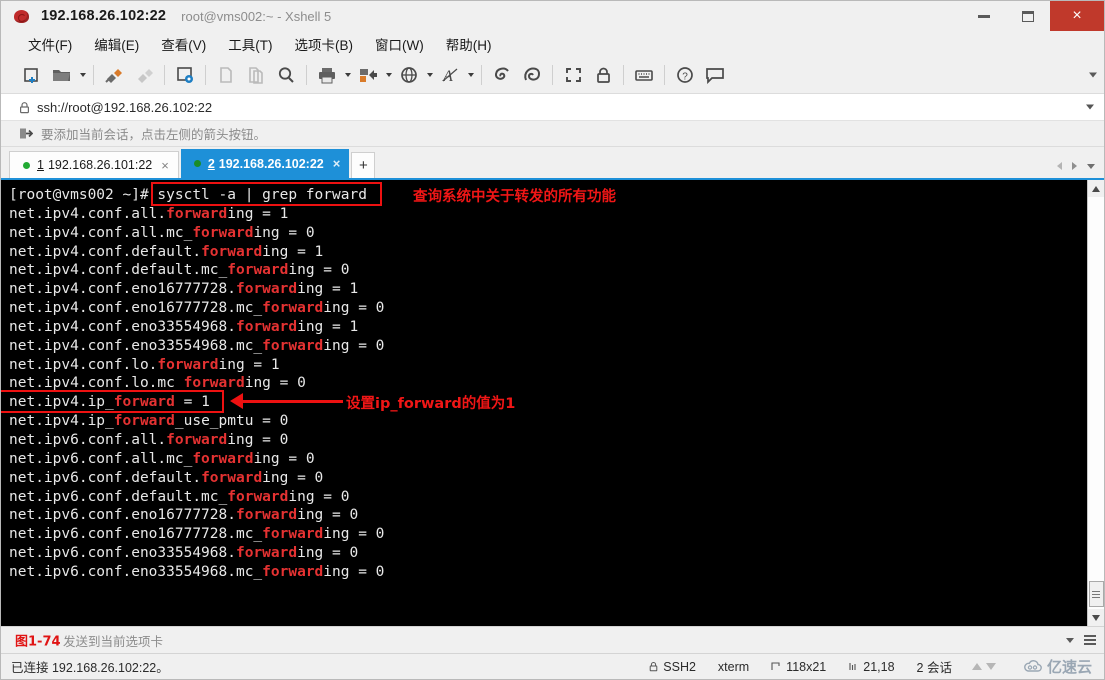 This screenshot has width=1105, height=680. What do you see at coordinates (179, 496) in the screenshot?
I see `terminal-line: net.ipv6.conf.default.mc_forwarding = 0` at bounding box center [179, 496].